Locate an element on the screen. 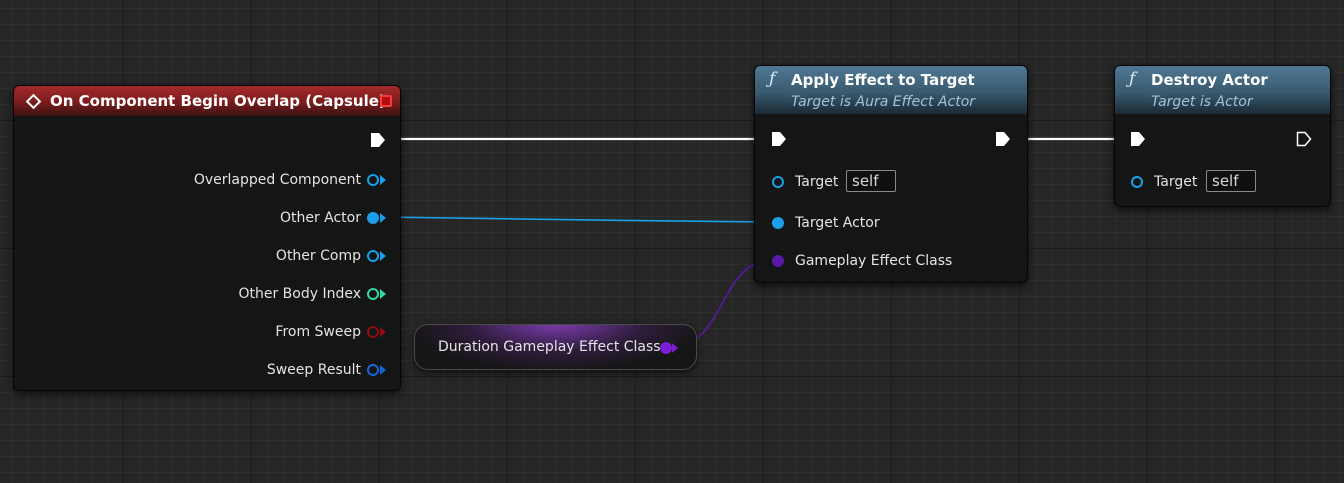 This screenshot has width=1344, height=483. event-node-header: On Component Begin Overlap (Capsule) is located at coordinates (207, 101).